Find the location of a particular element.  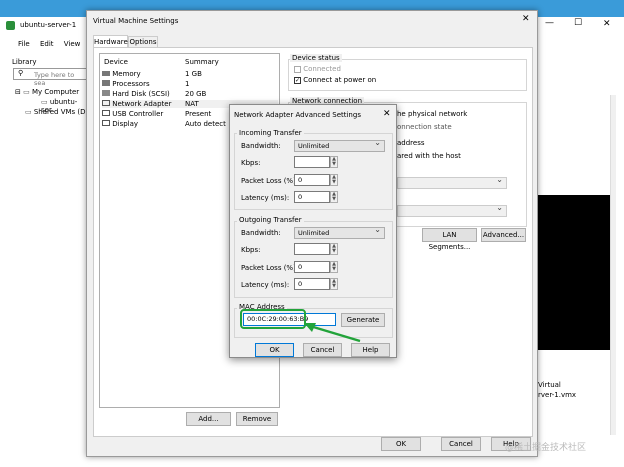

outgoing-label: Outgoing Transfer is located at coordinates (270, 220).